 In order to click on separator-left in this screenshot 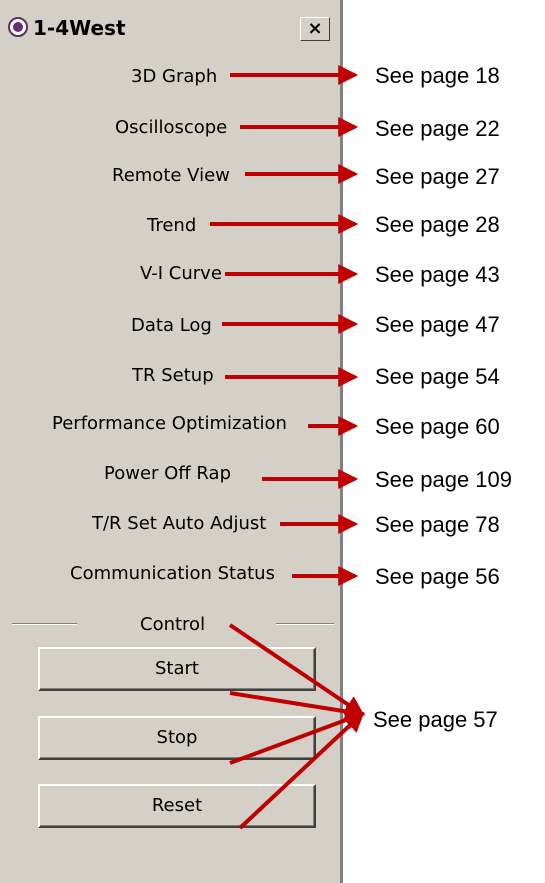, I will do `click(44, 624)`.